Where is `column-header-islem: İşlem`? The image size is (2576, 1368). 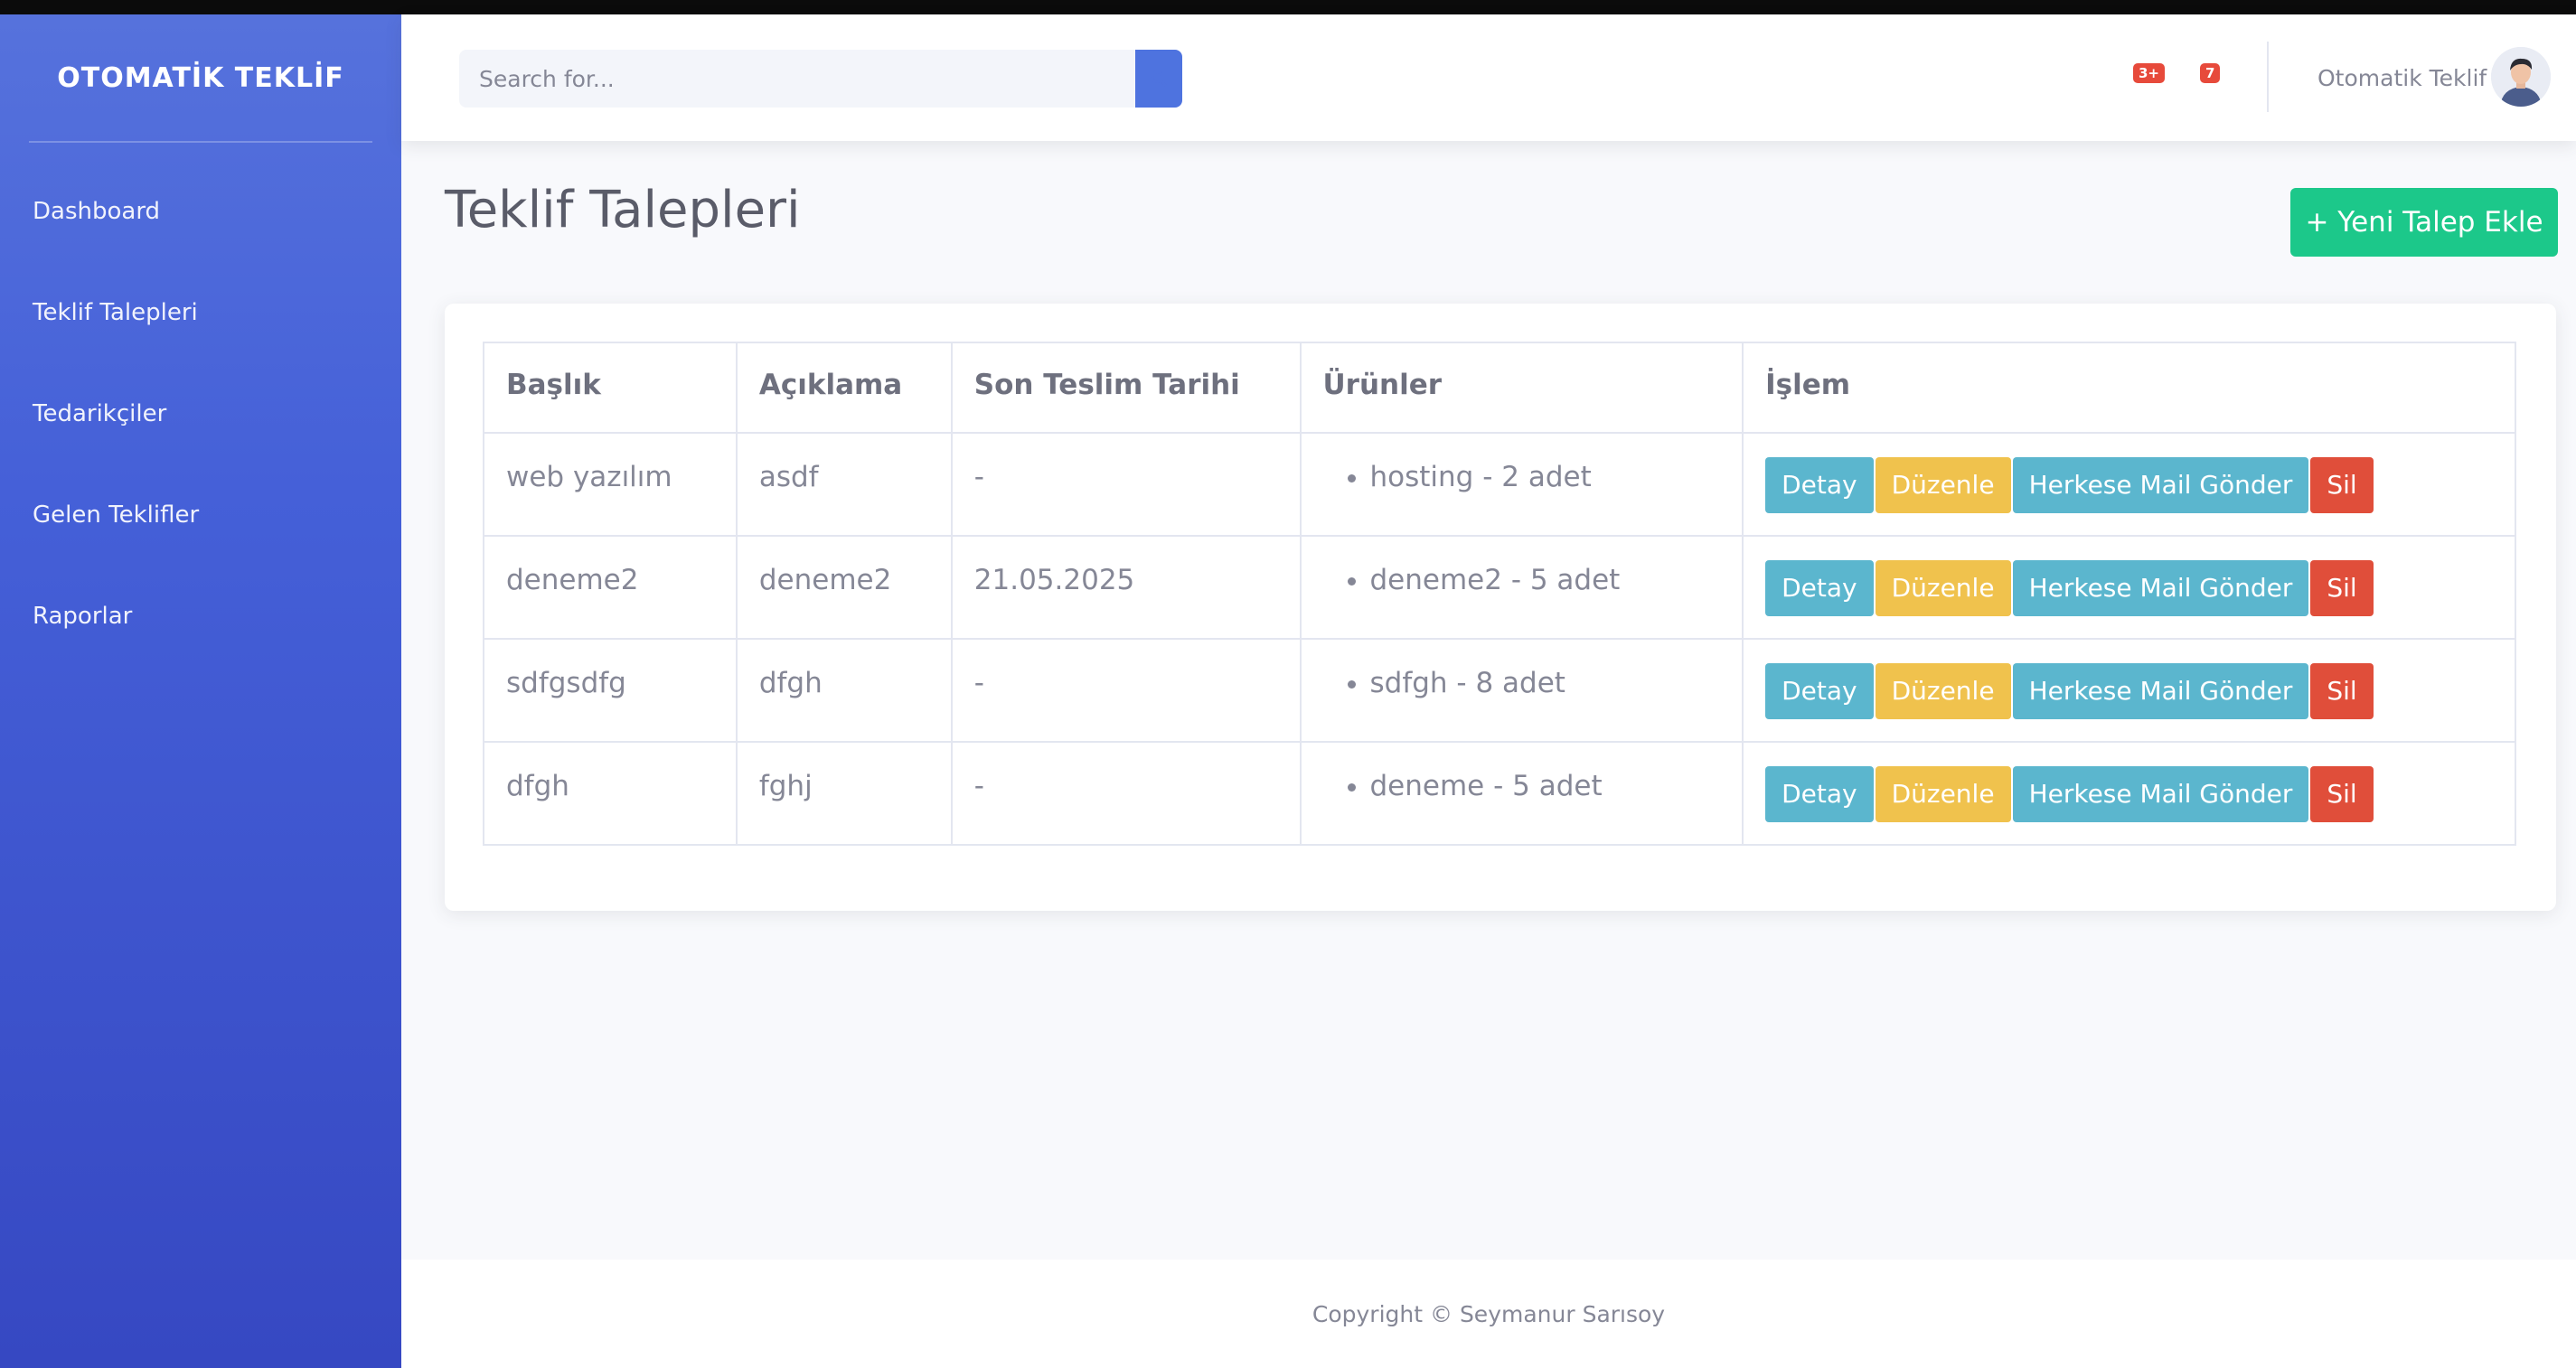
column-header-islem: İşlem is located at coordinates (2129, 388).